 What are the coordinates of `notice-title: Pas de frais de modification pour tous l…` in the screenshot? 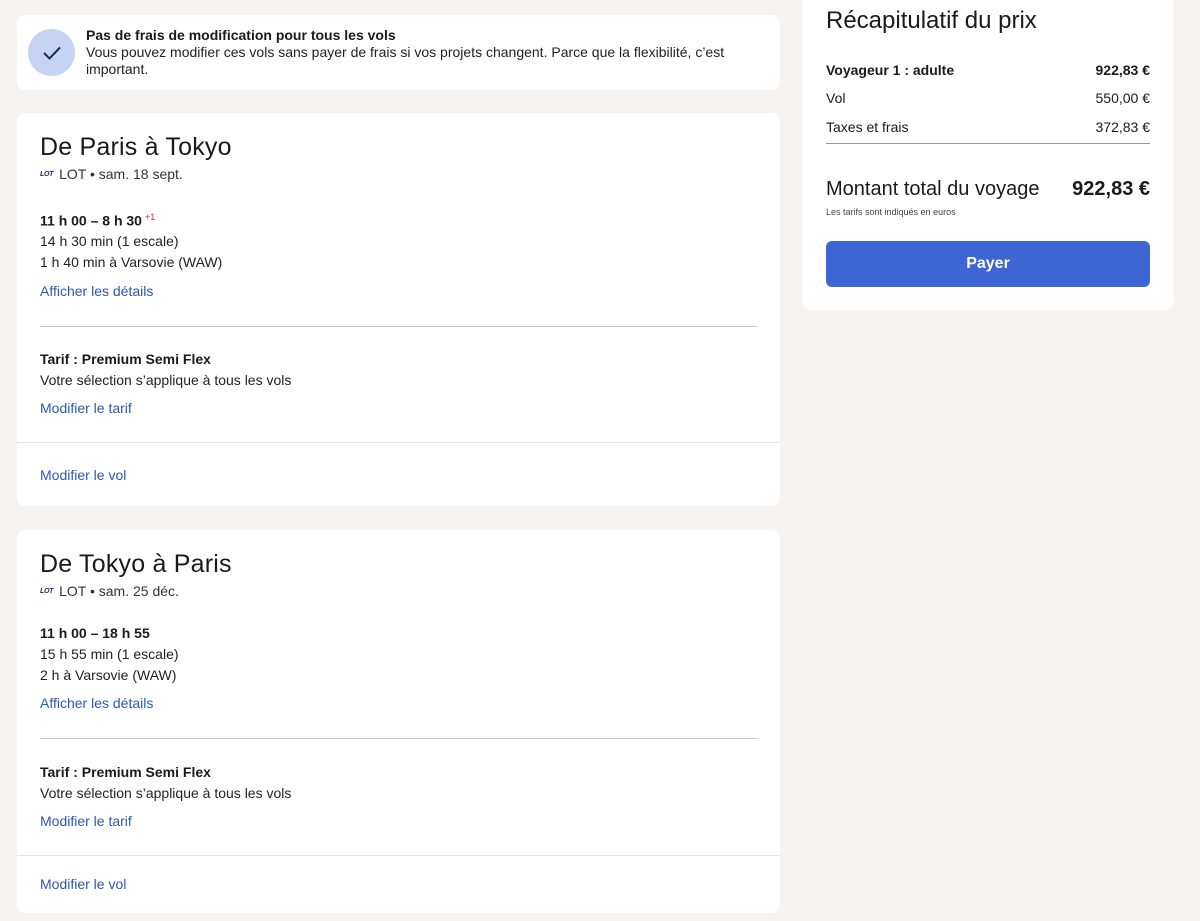 It's located at (241, 35).